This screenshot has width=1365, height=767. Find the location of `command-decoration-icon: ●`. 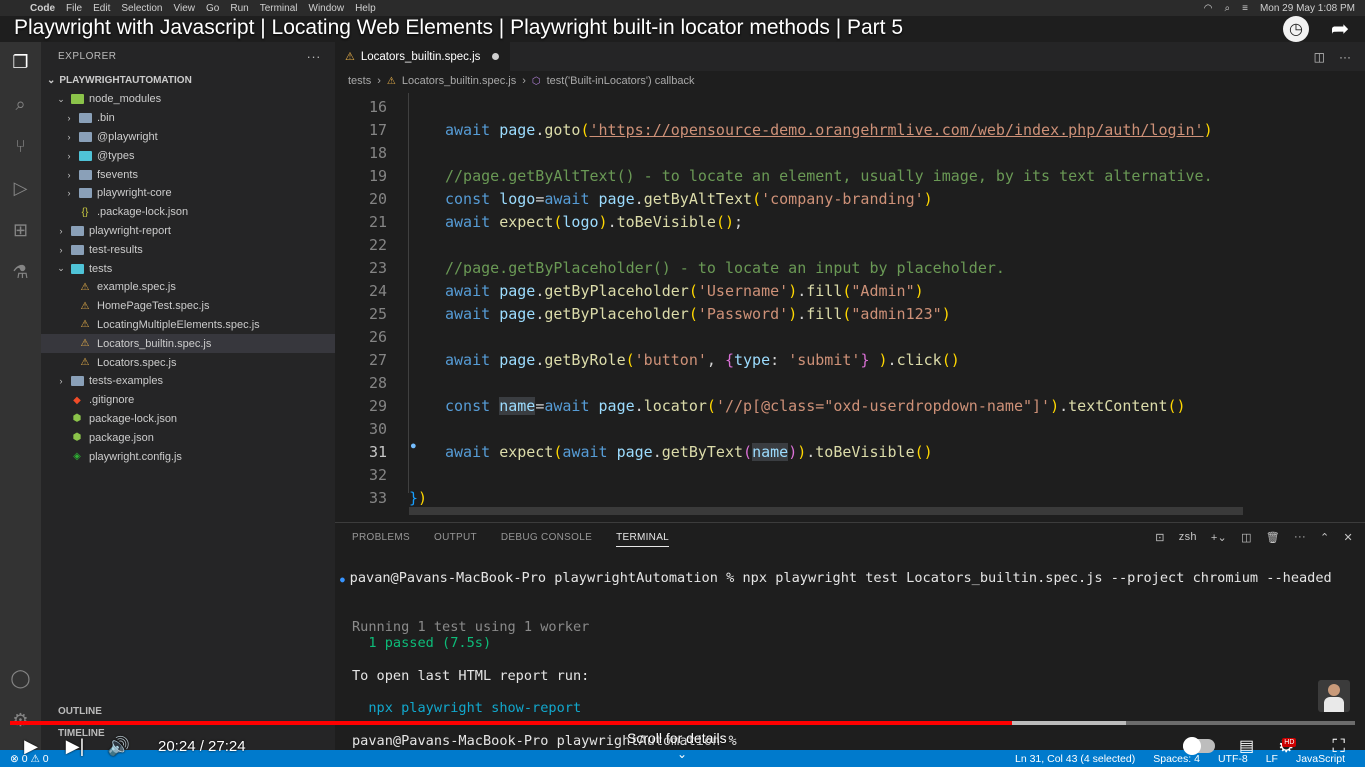

command-decoration-icon: ● is located at coordinates (345, 579).